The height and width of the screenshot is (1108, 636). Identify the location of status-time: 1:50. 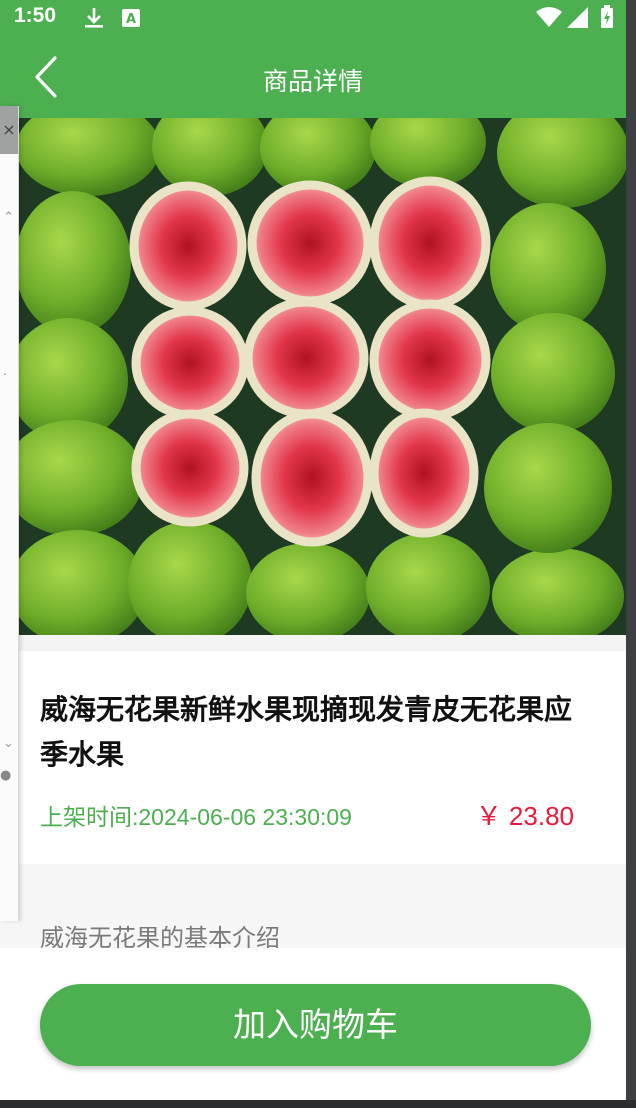
(35, 15).